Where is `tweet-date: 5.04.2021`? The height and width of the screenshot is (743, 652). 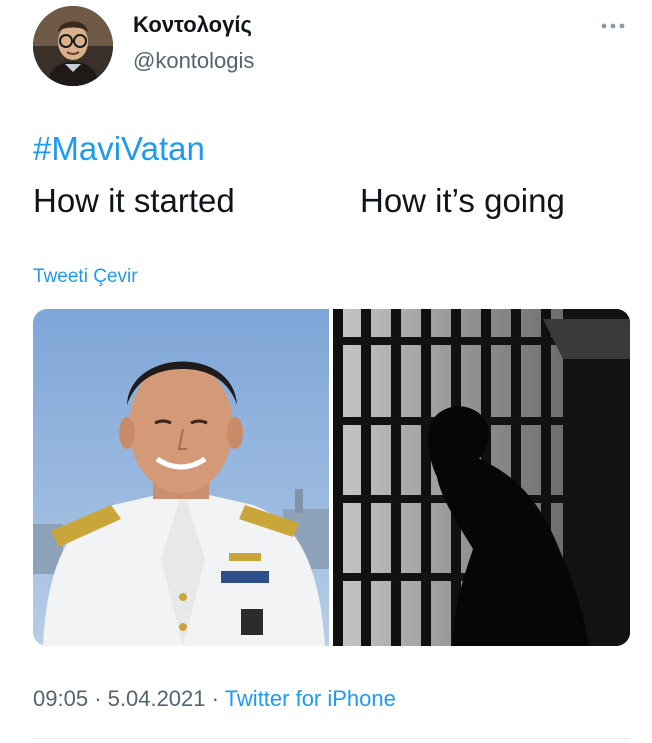
tweet-date: 5.04.2021 is located at coordinates (157, 698).